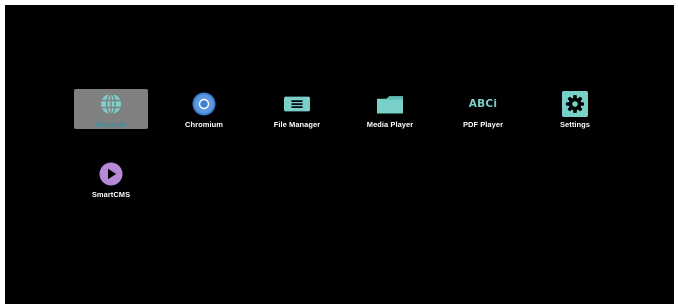  What do you see at coordinates (111, 124) in the screenshot?
I see `app-label: Browser` at bounding box center [111, 124].